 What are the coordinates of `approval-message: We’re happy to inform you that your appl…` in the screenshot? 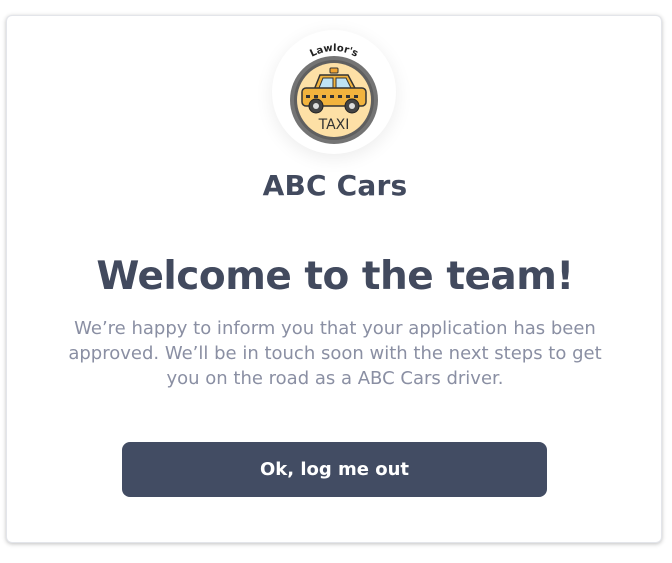 It's located at (335, 353).